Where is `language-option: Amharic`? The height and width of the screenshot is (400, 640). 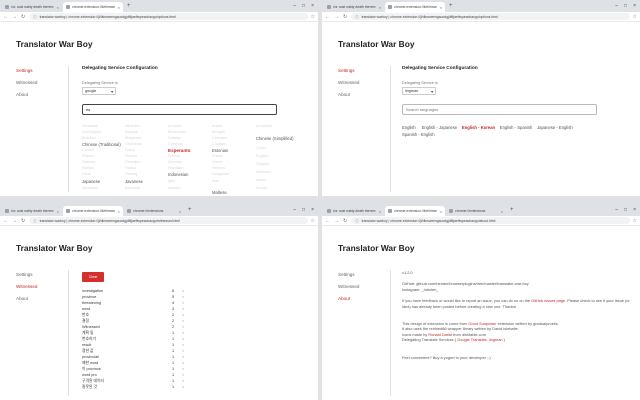 language-option: Amharic is located at coordinates (175, 126).